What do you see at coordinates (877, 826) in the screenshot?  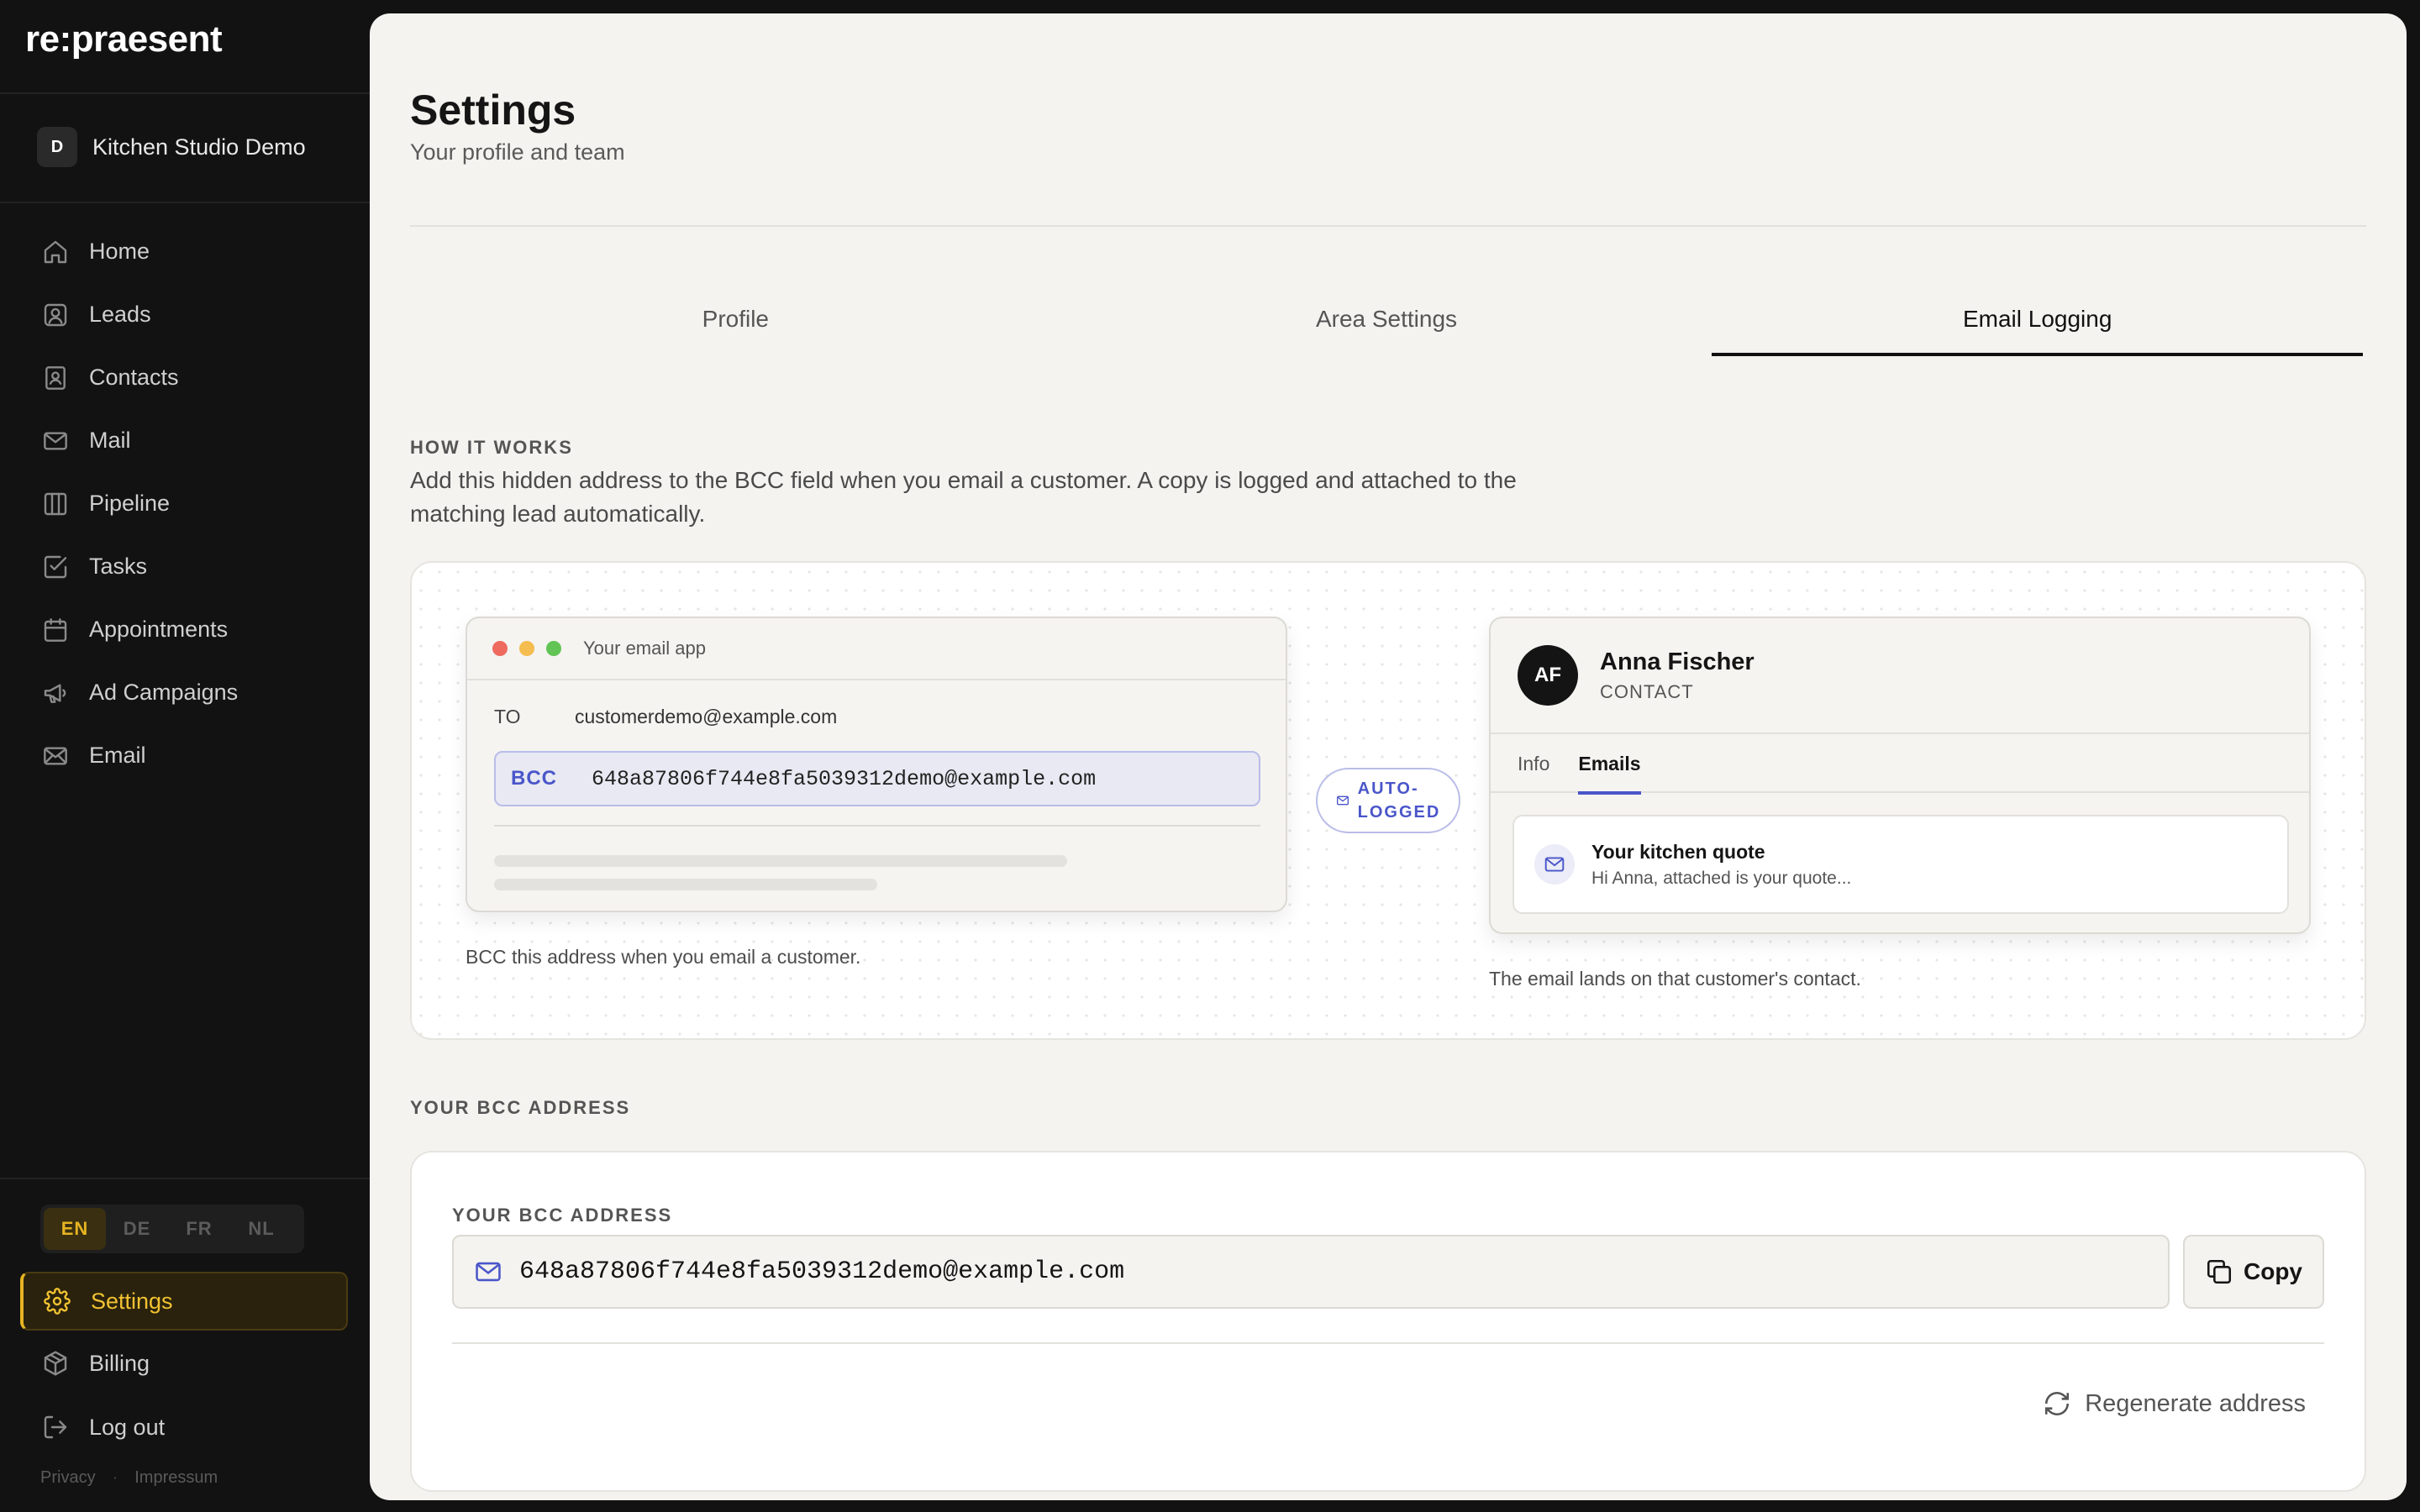 I see `email-body-divider` at bounding box center [877, 826].